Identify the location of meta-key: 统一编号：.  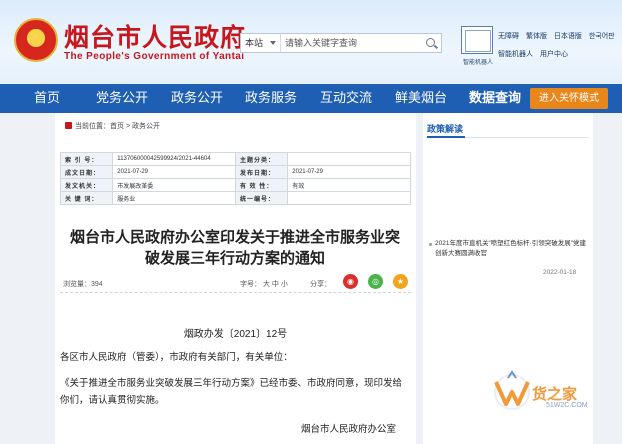
(261, 198).